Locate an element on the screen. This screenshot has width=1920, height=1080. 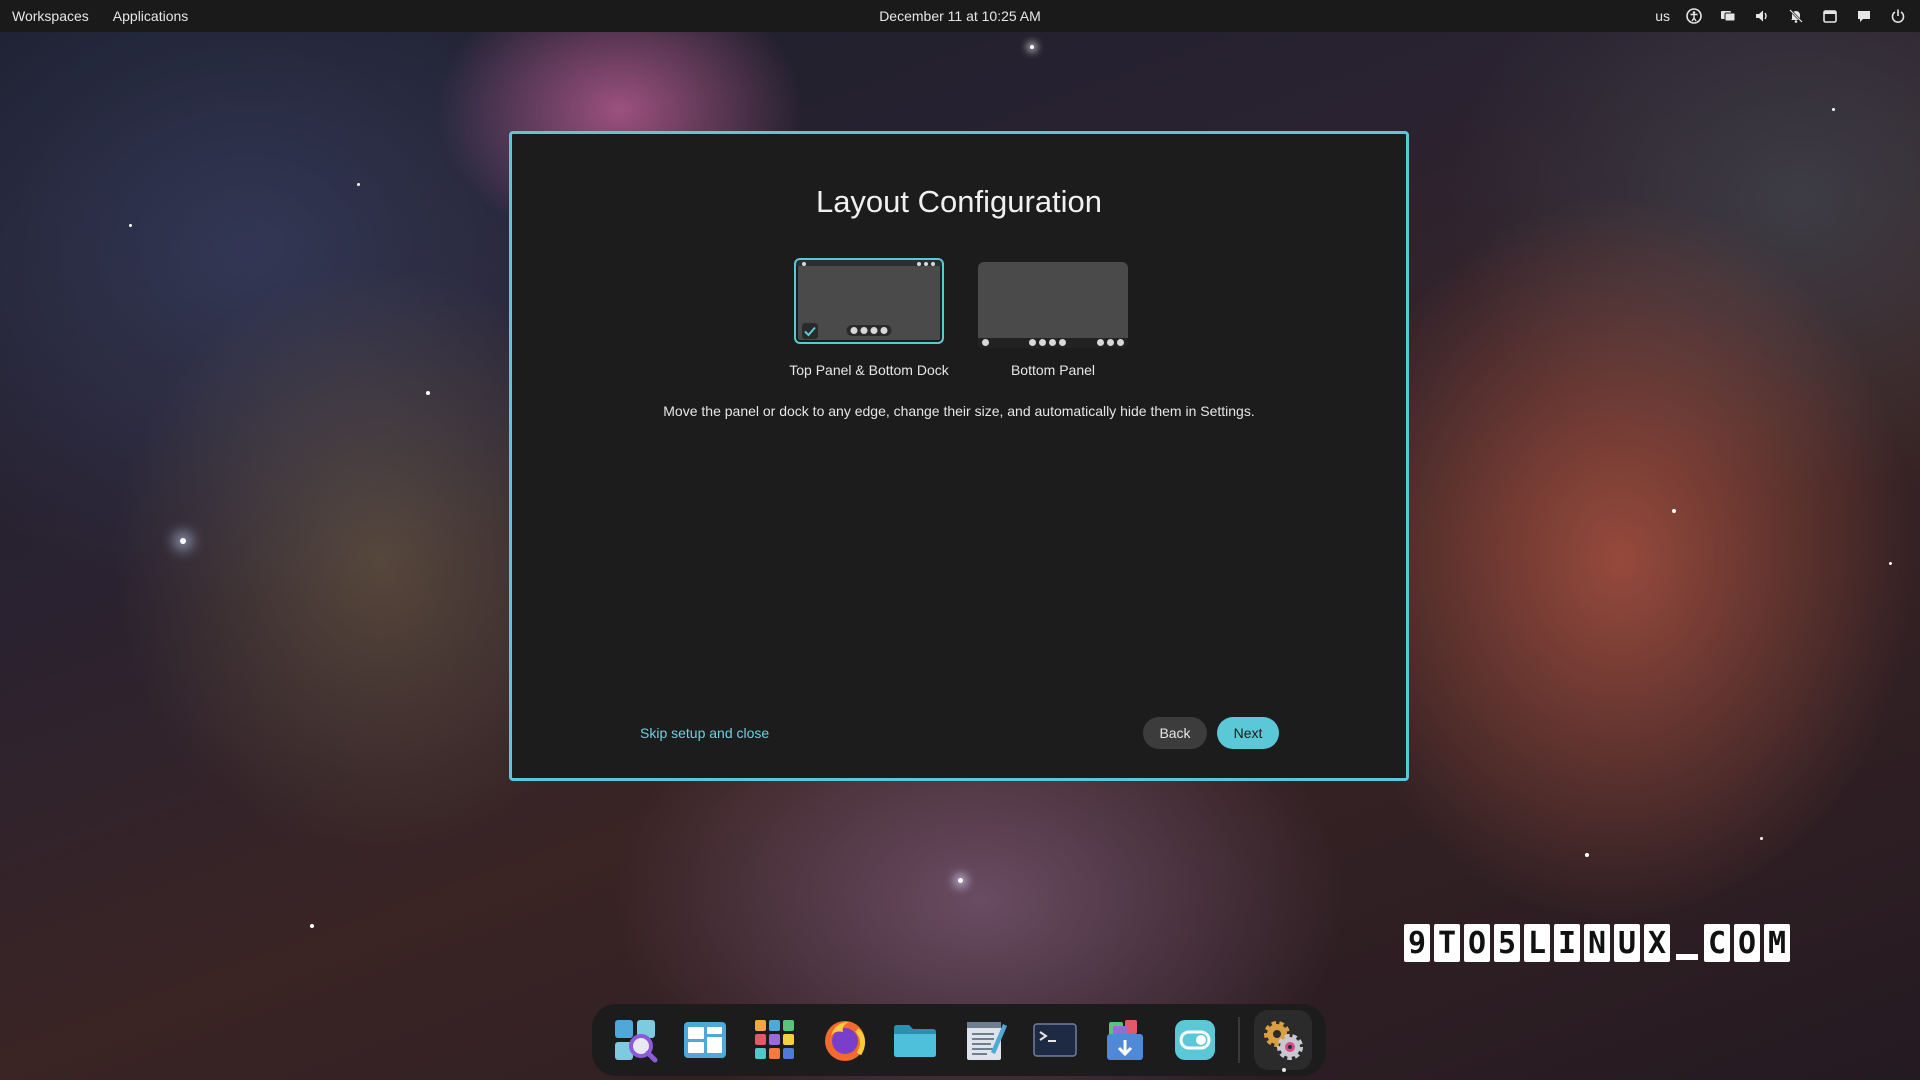
power-icon is located at coordinates (1898, 16).